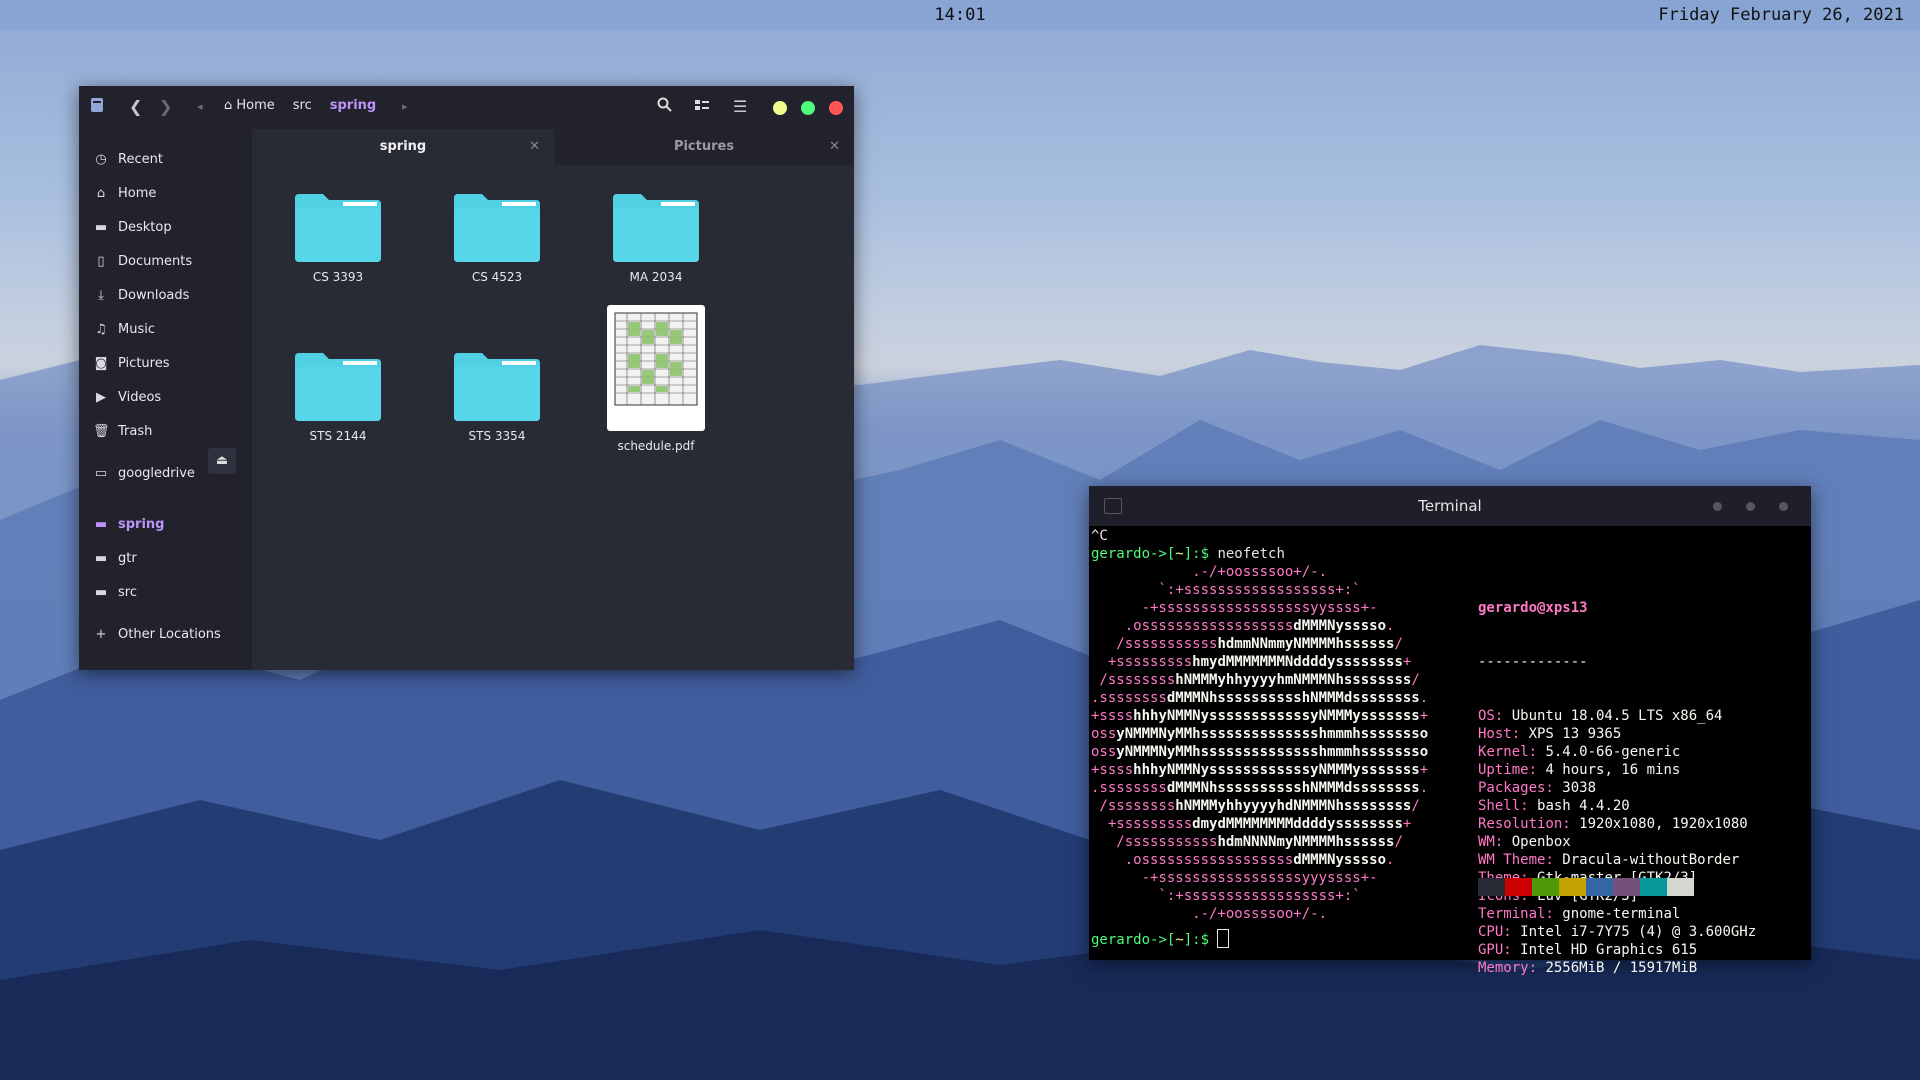 Image resolution: width=1920 pixels, height=1080 pixels. What do you see at coordinates (740, 106) in the screenshot?
I see `menu-icon: ☰` at bounding box center [740, 106].